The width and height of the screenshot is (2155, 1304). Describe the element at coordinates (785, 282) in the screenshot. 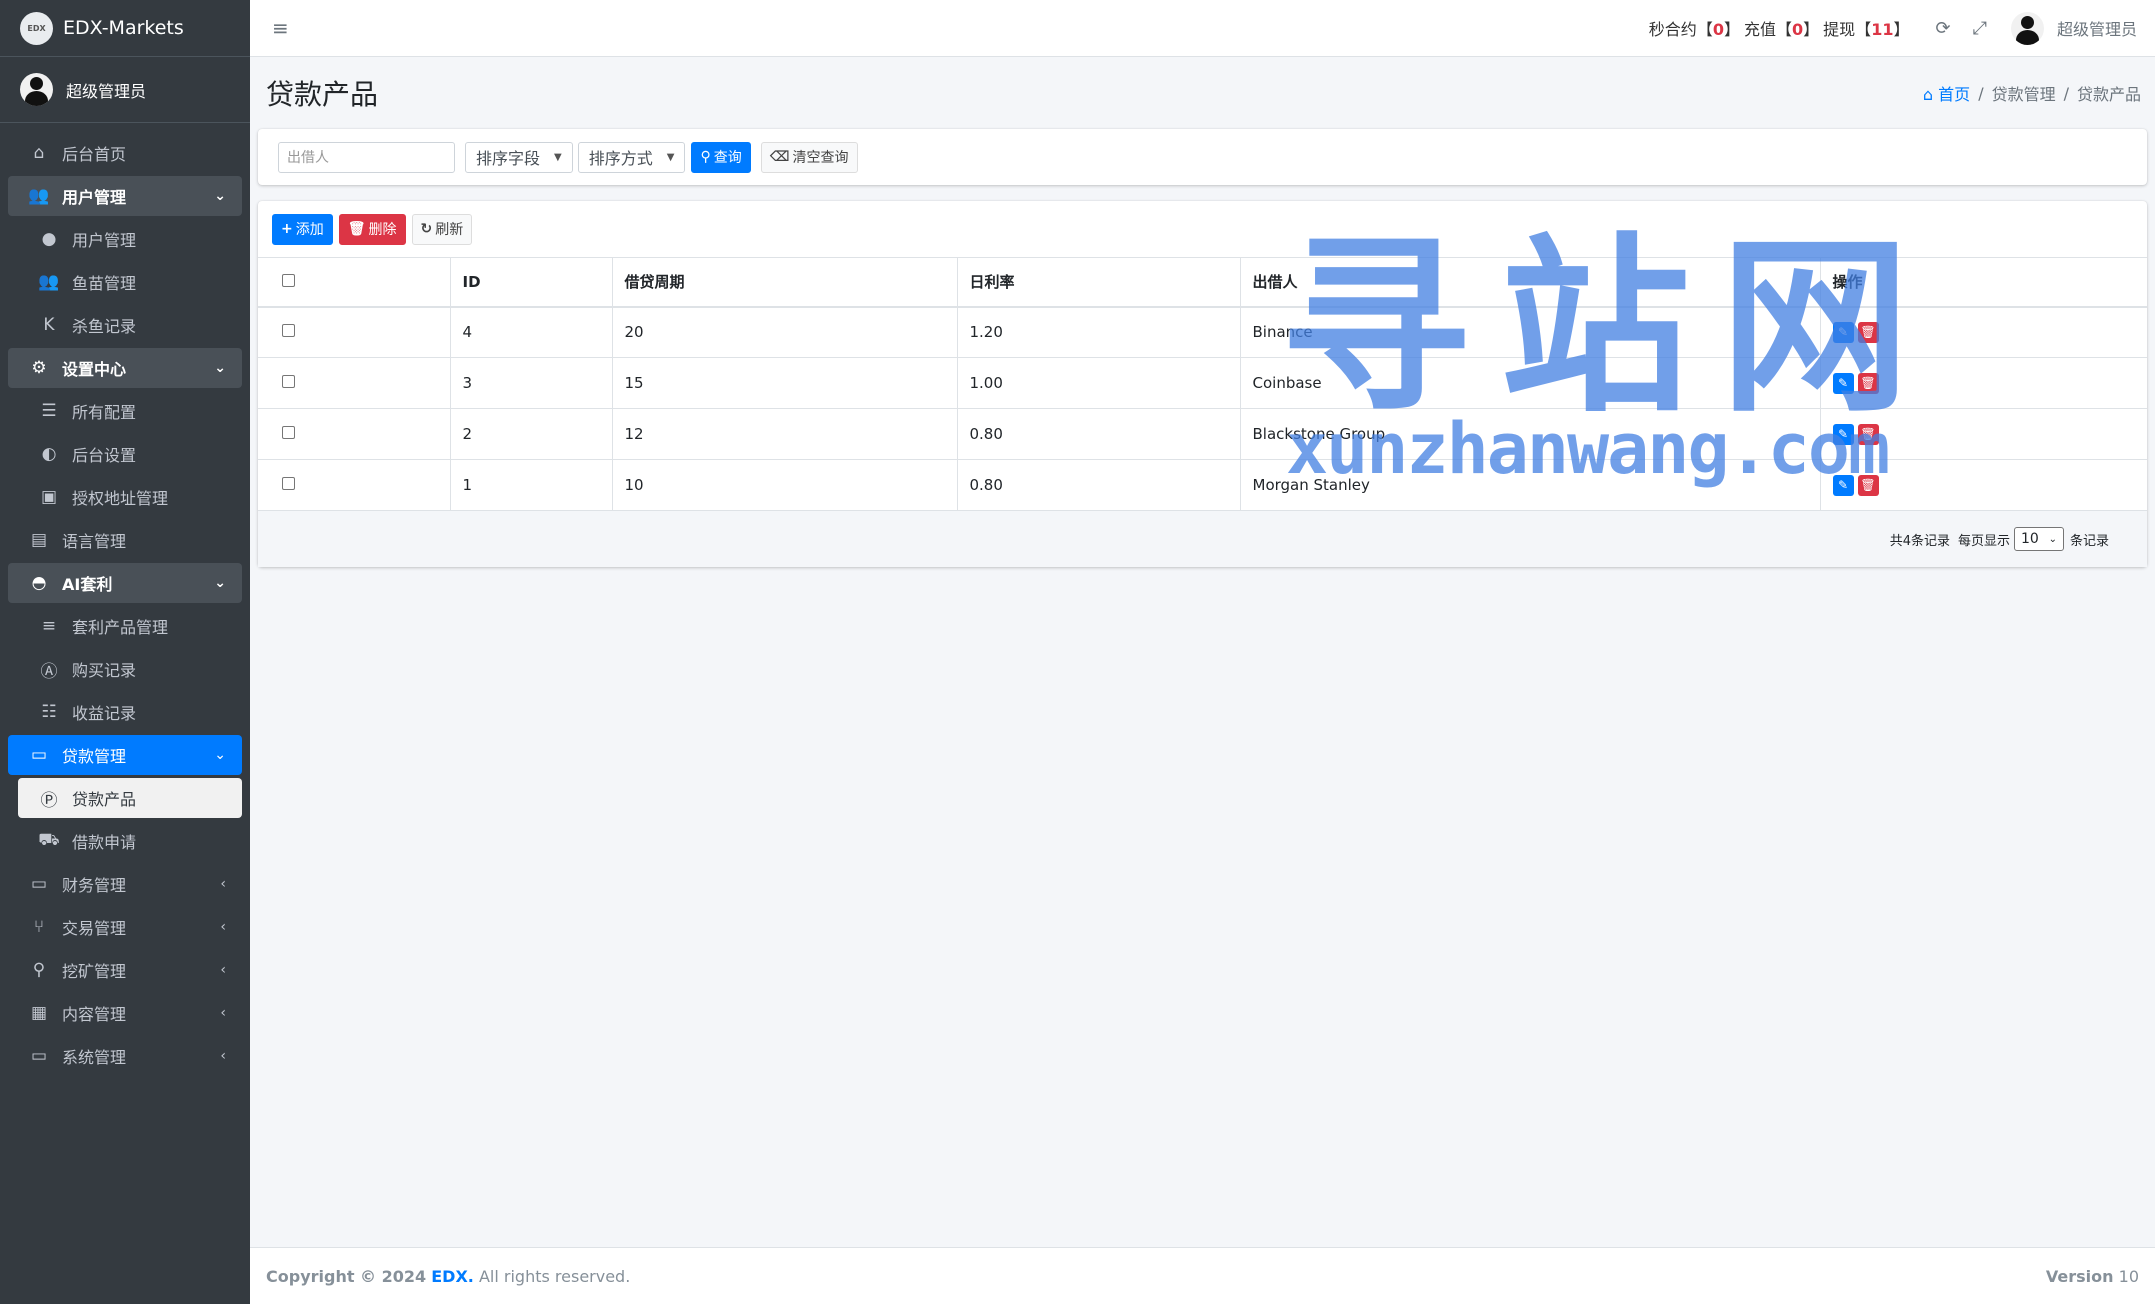

I see `column-header-period: 借贷周期` at that location.